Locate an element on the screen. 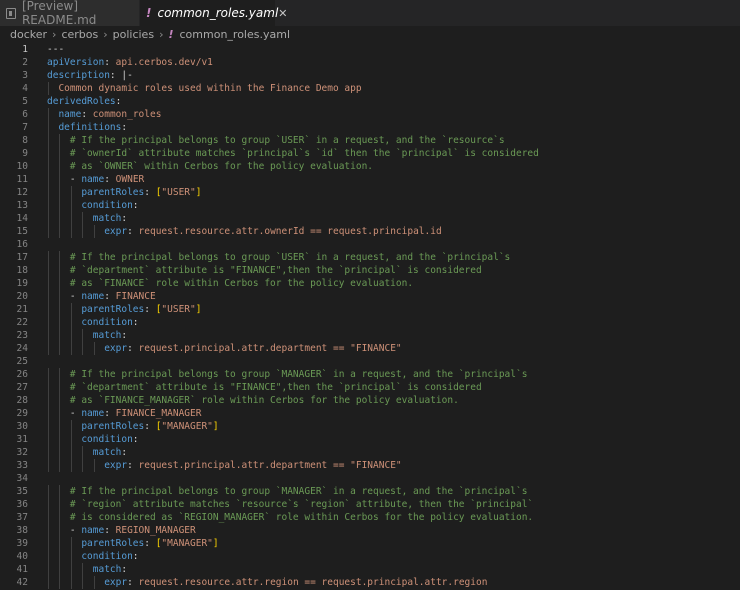 The width and height of the screenshot is (740, 590). code-token: condition is located at coordinates (107, 205).